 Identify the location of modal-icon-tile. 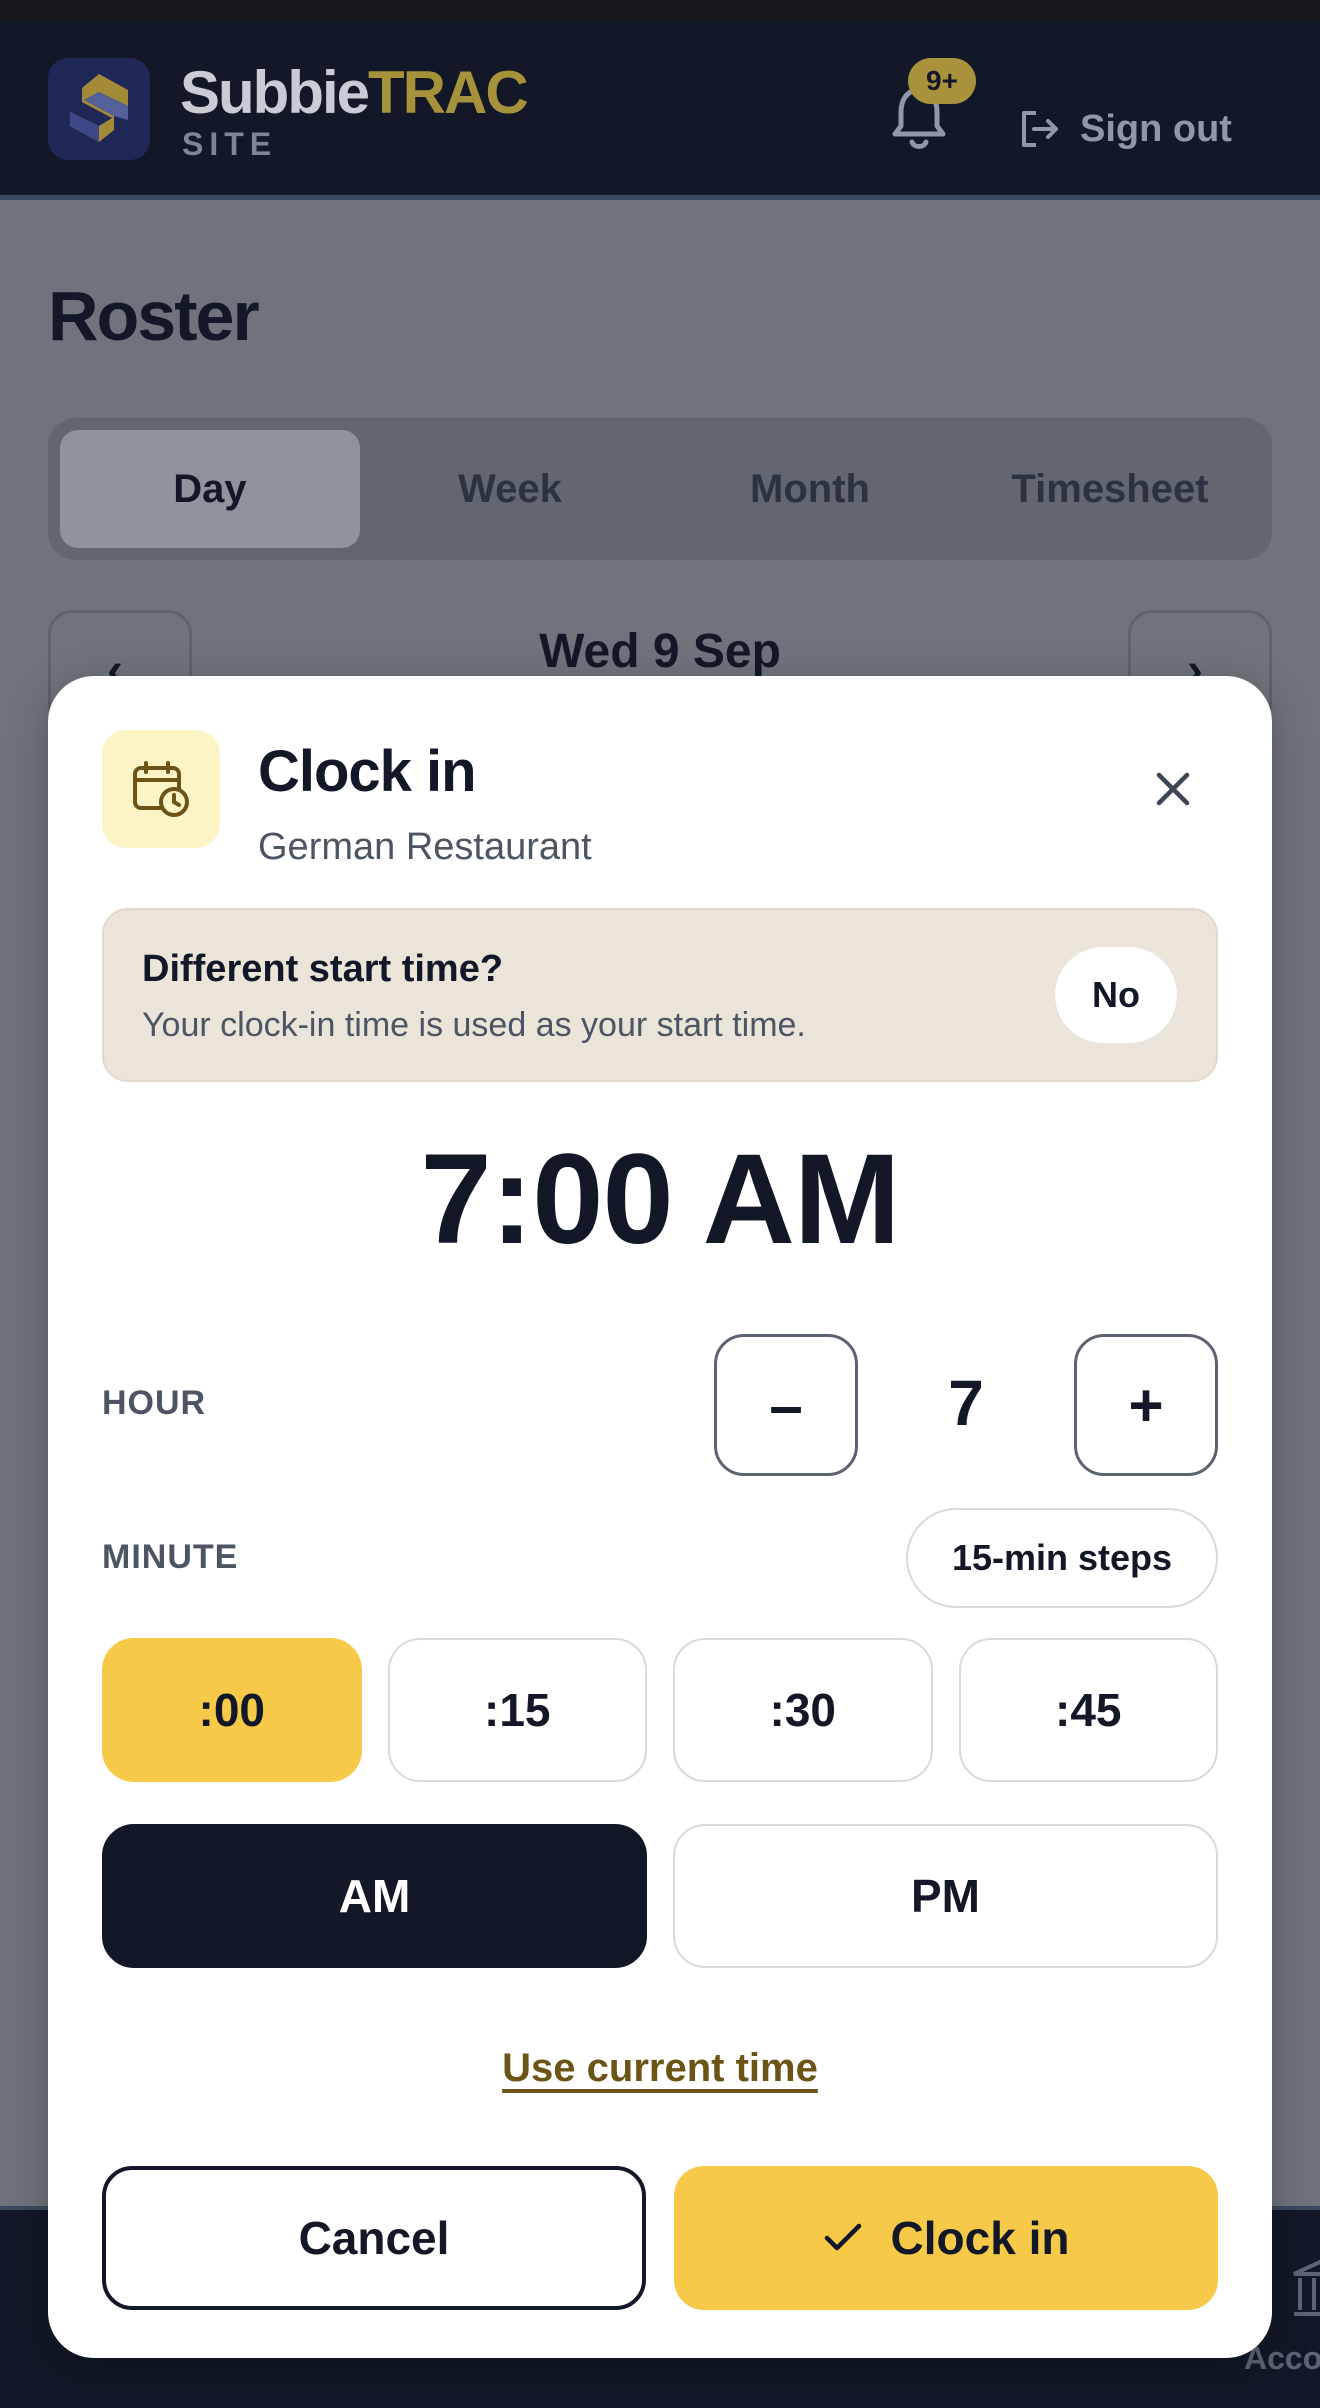
(161, 789).